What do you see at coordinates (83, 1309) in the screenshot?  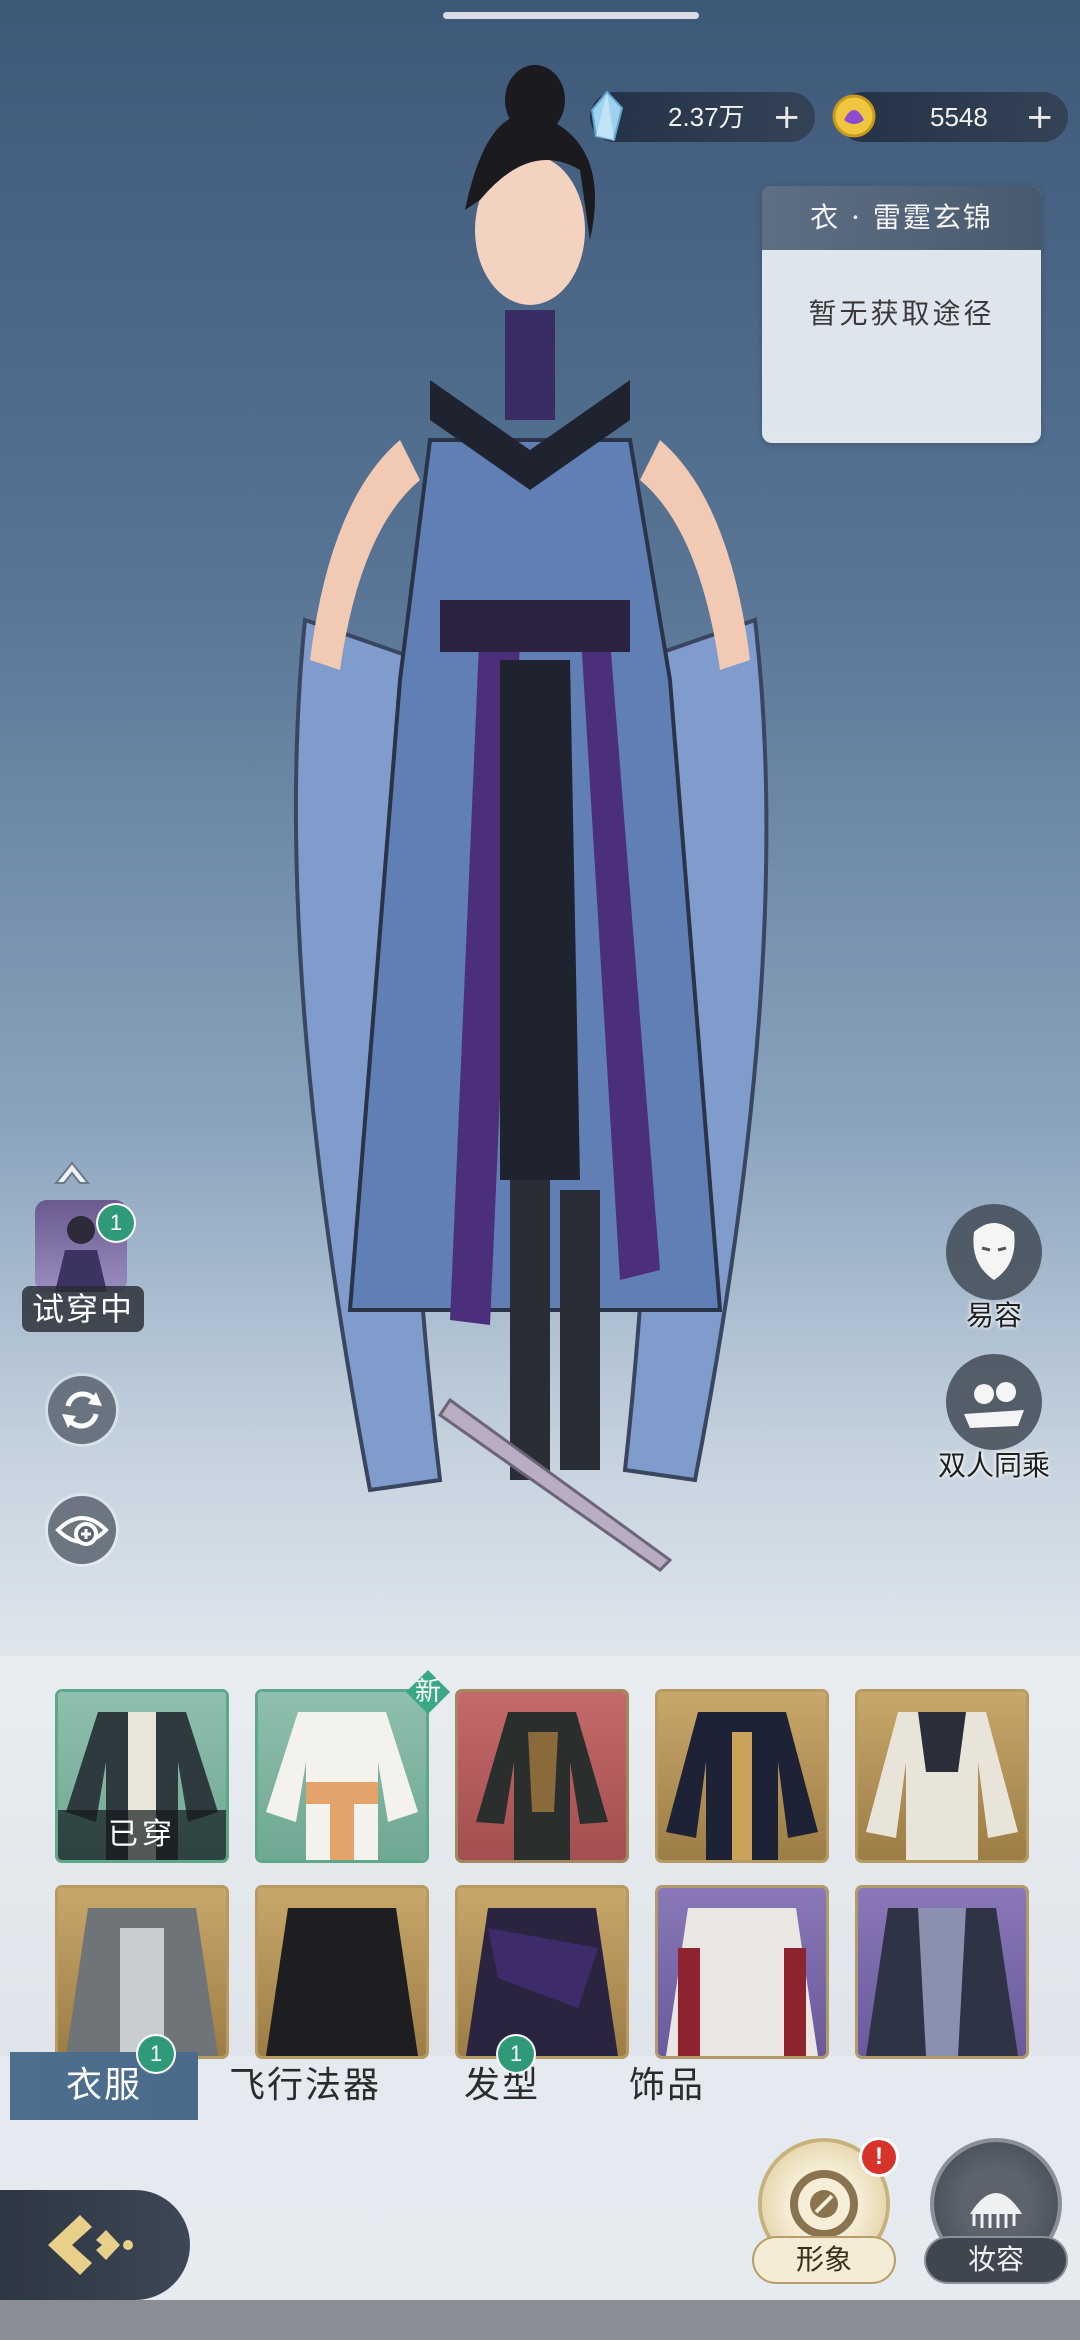 I see `try-on-label: 试穿中` at bounding box center [83, 1309].